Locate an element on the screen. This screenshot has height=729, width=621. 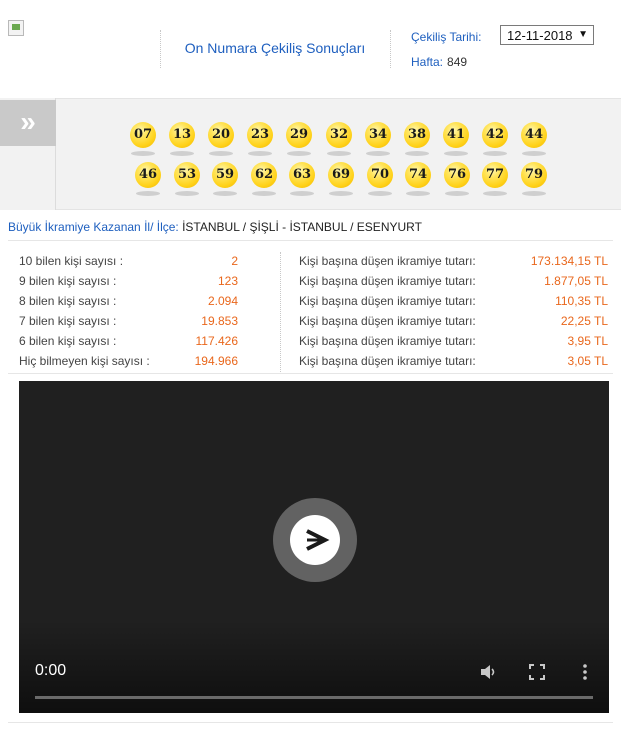
number-ball: 53 is located at coordinates (187, 175).